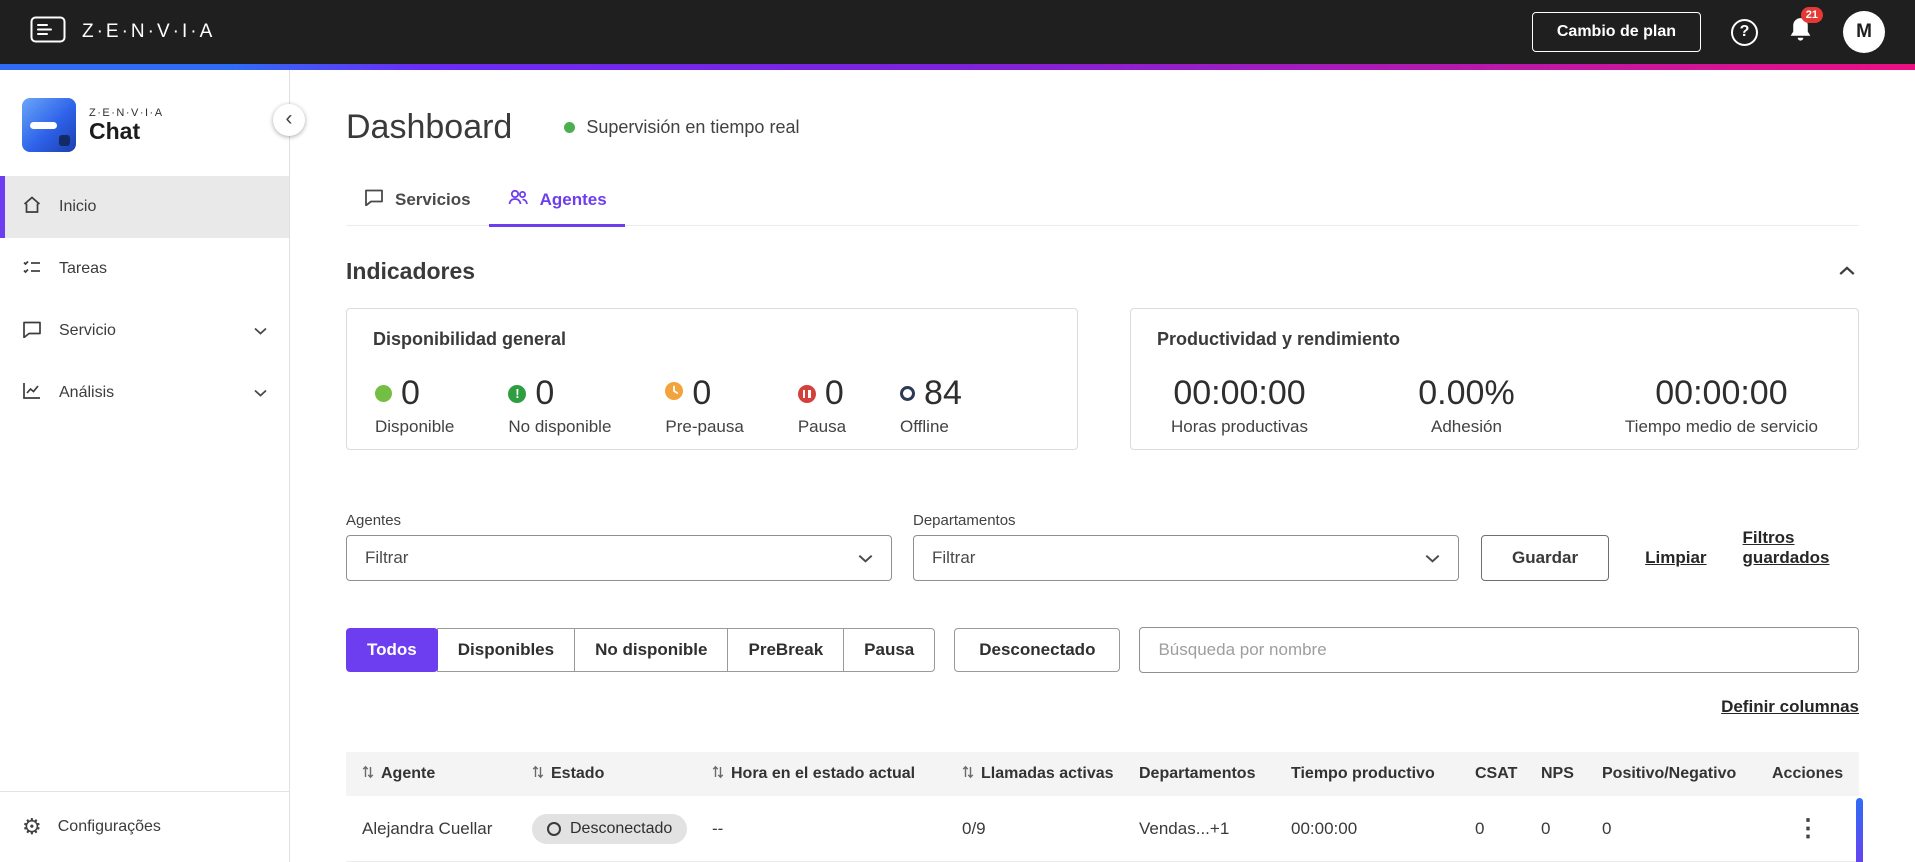 The image size is (1915, 862). What do you see at coordinates (1239, 393) in the screenshot?
I see `stat-value: 00:00:00` at bounding box center [1239, 393].